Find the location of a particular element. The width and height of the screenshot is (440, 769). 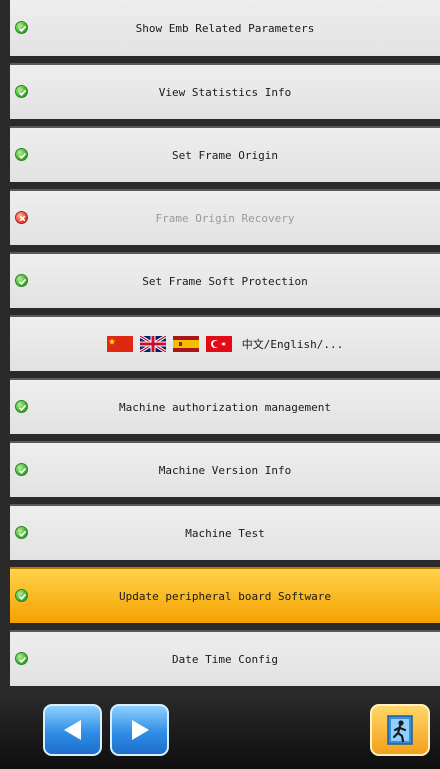

menu-item-label: Date Time Config is located at coordinates (225, 659).